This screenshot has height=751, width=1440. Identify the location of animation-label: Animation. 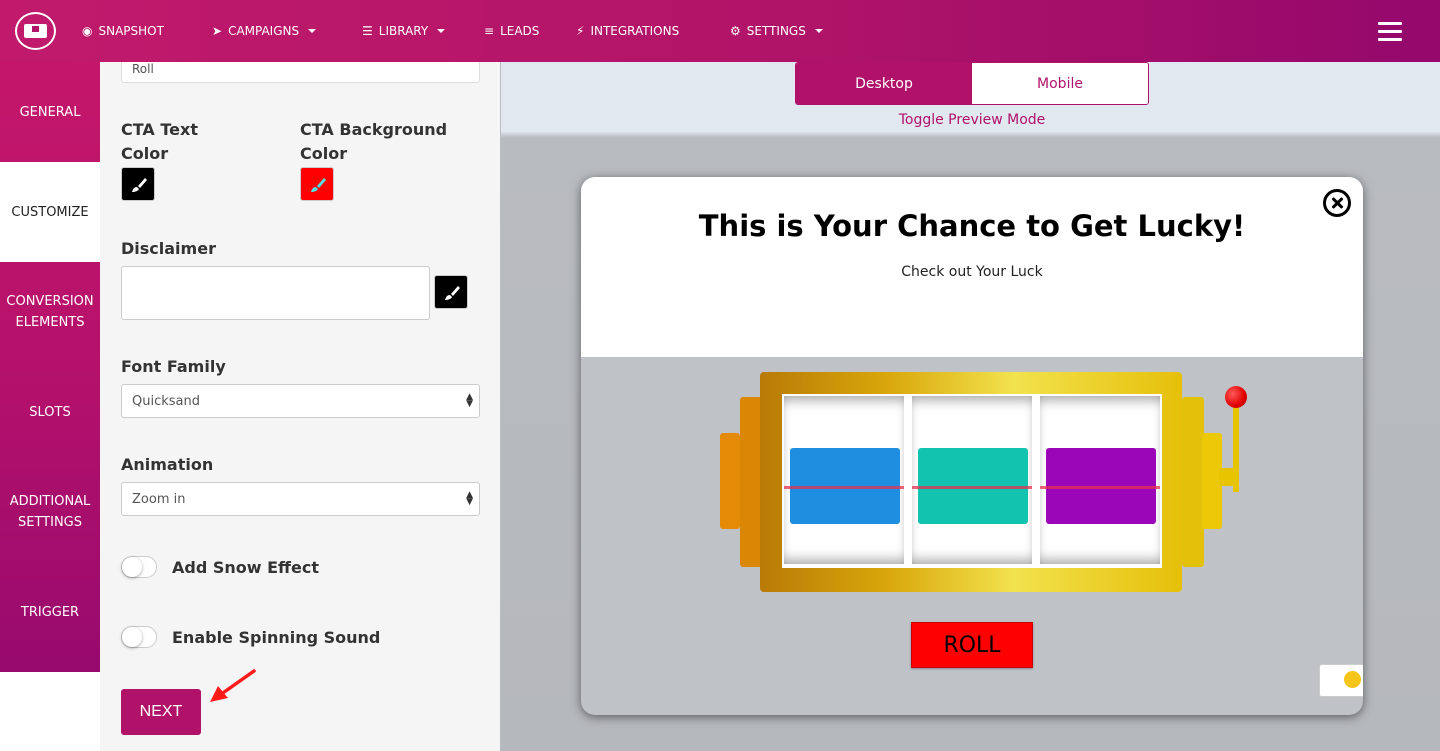
(167, 464).